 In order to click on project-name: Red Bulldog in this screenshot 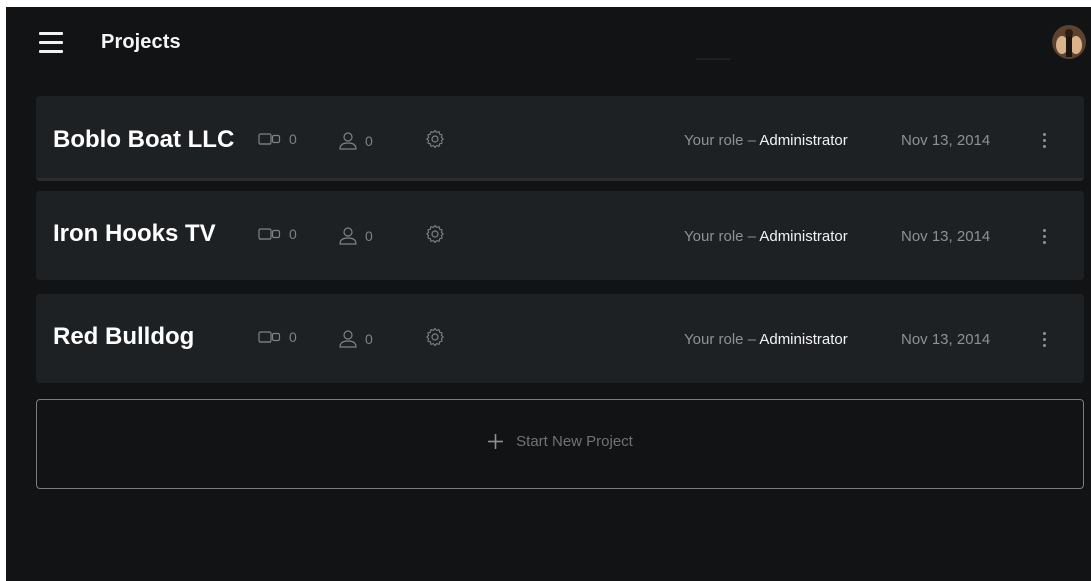, I will do `click(123, 337)`.